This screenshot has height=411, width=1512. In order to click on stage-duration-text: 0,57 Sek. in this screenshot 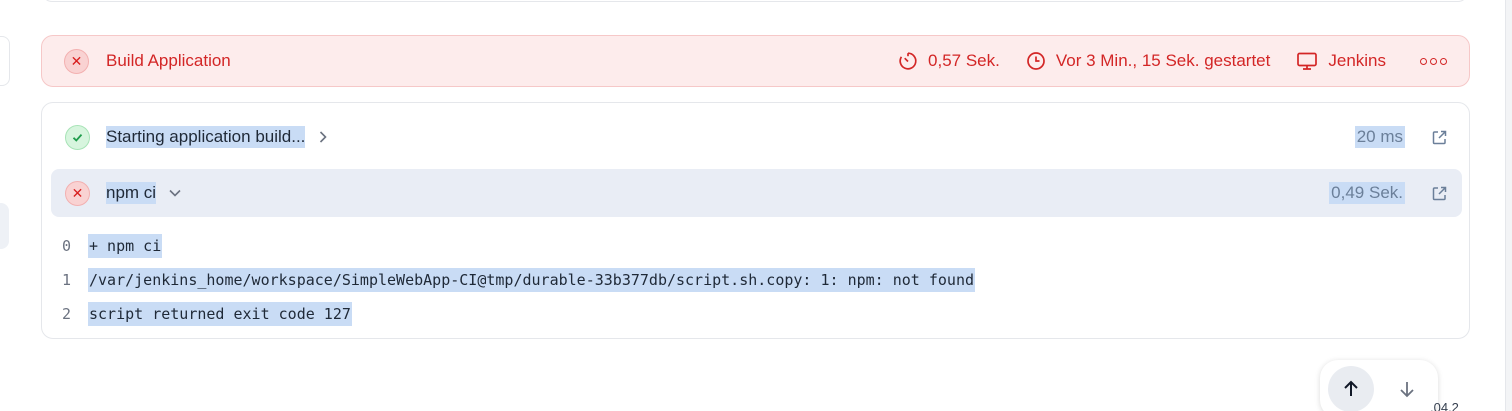, I will do `click(964, 60)`.